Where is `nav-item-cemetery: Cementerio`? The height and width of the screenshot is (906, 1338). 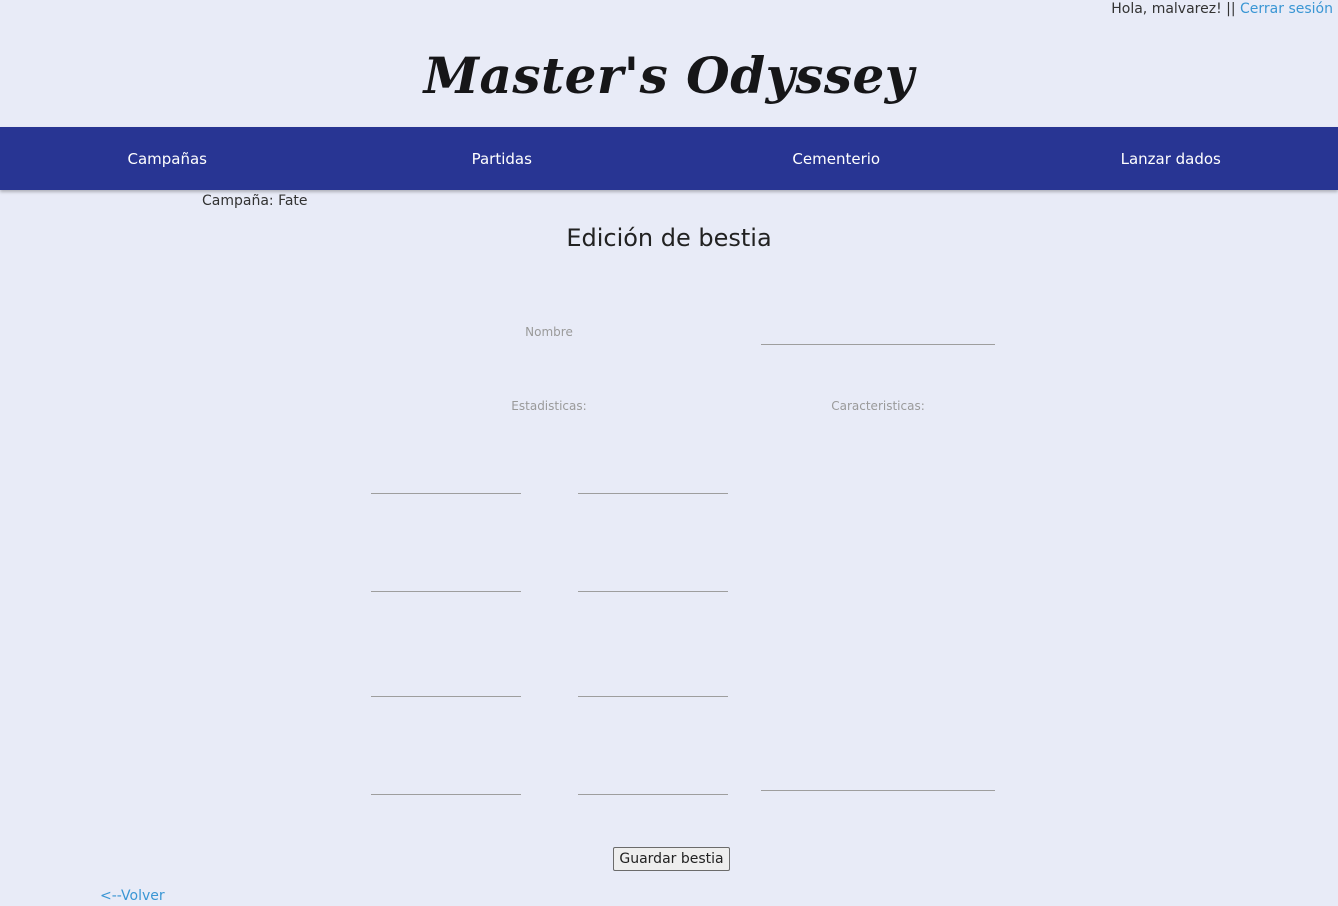 nav-item-cemetery: Cementerio is located at coordinates (836, 158).